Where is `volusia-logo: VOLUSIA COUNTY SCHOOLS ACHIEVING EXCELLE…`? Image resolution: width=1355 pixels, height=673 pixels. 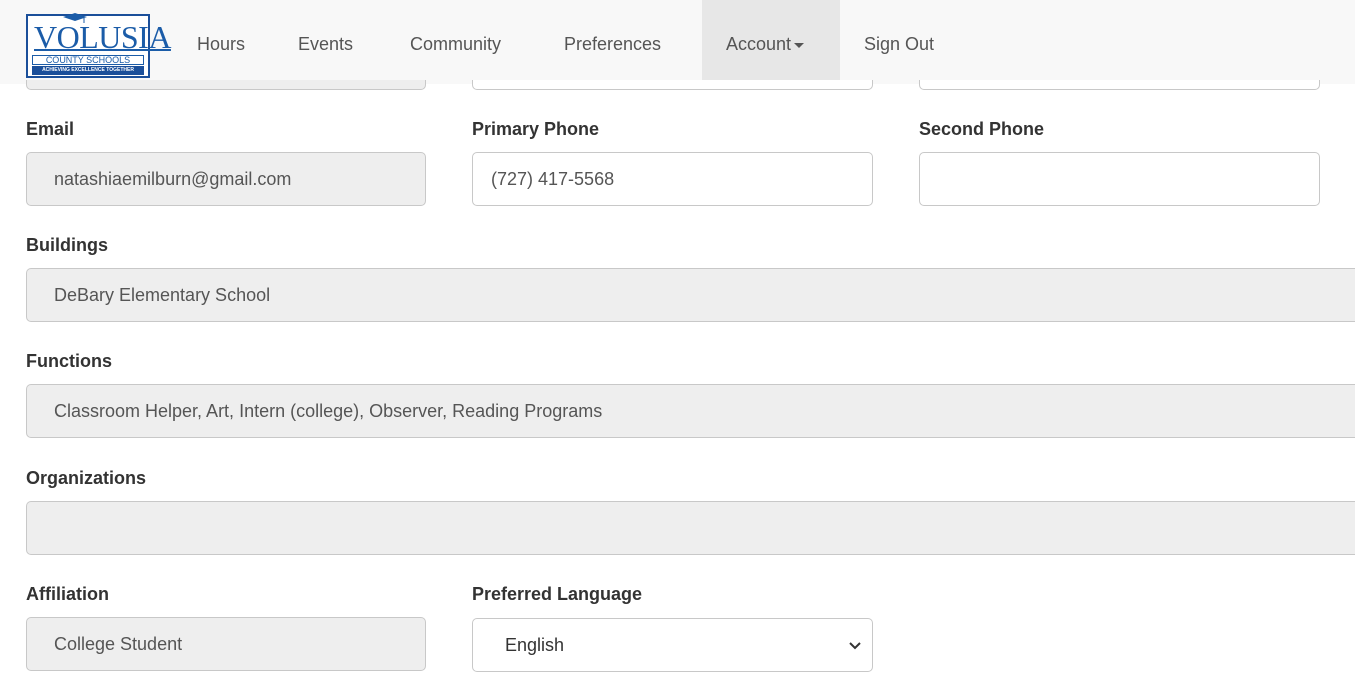 volusia-logo: VOLUSIA COUNTY SCHOOLS ACHIEVING EXCELLE… is located at coordinates (98, 45).